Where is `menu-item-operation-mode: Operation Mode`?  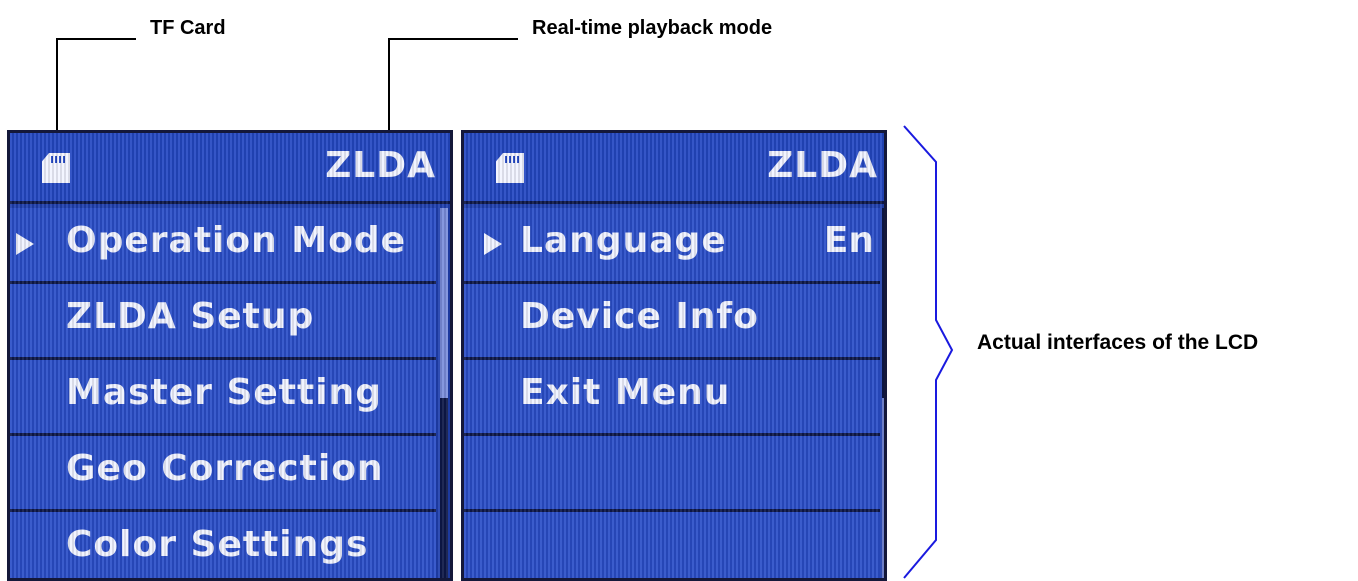 menu-item-operation-mode: Operation Mode is located at coordinates (223, 246).